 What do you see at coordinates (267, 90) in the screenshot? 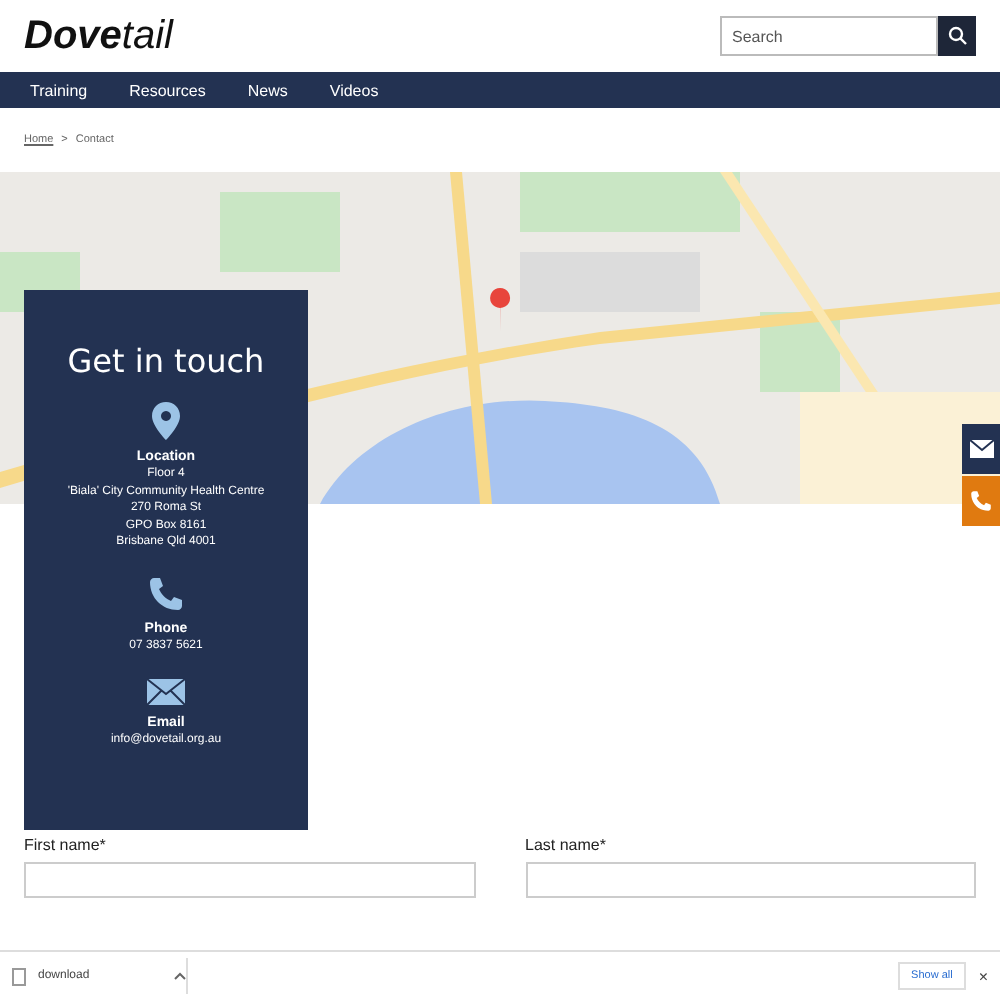
I see `nav-link: News` at bounding box center [267, 90].